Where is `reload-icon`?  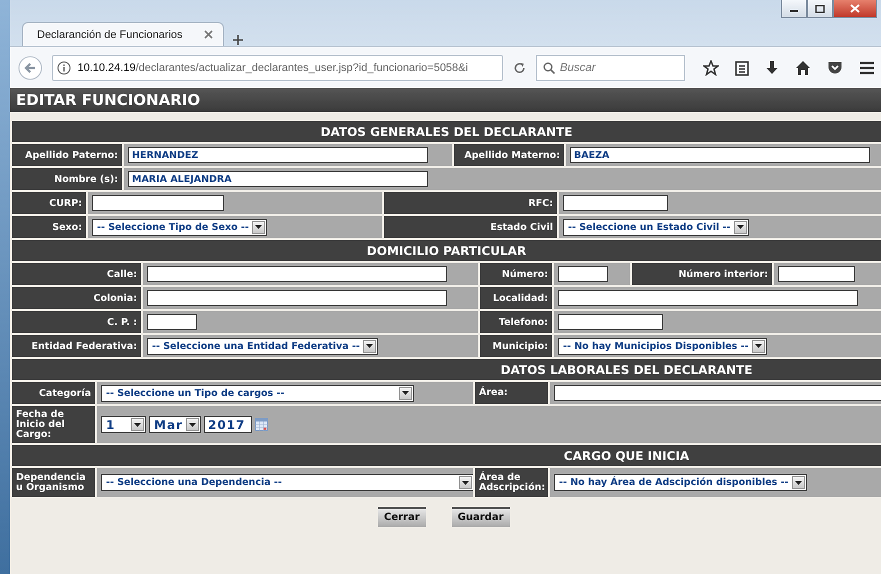 reload-icon is located at coordinates (519, 67).